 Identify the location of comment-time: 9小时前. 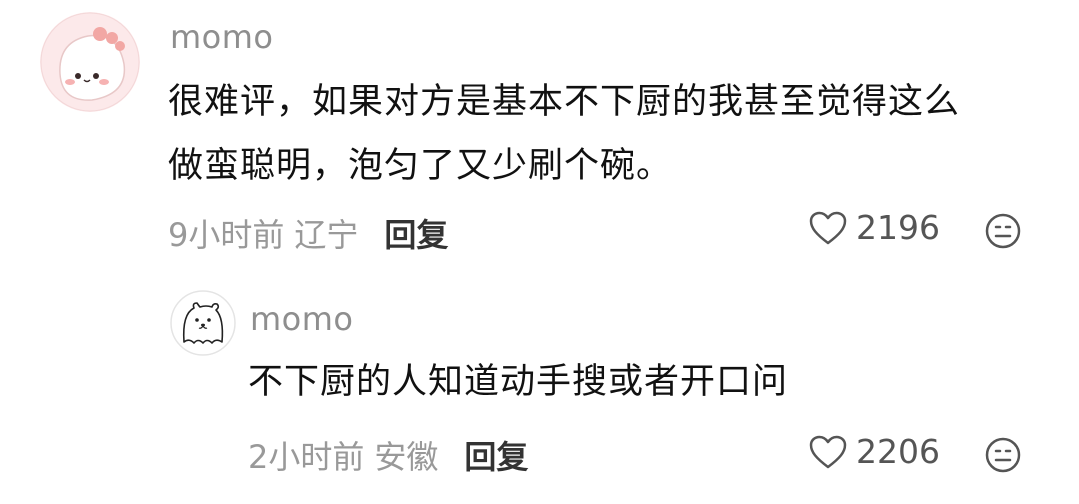
(226, 235).